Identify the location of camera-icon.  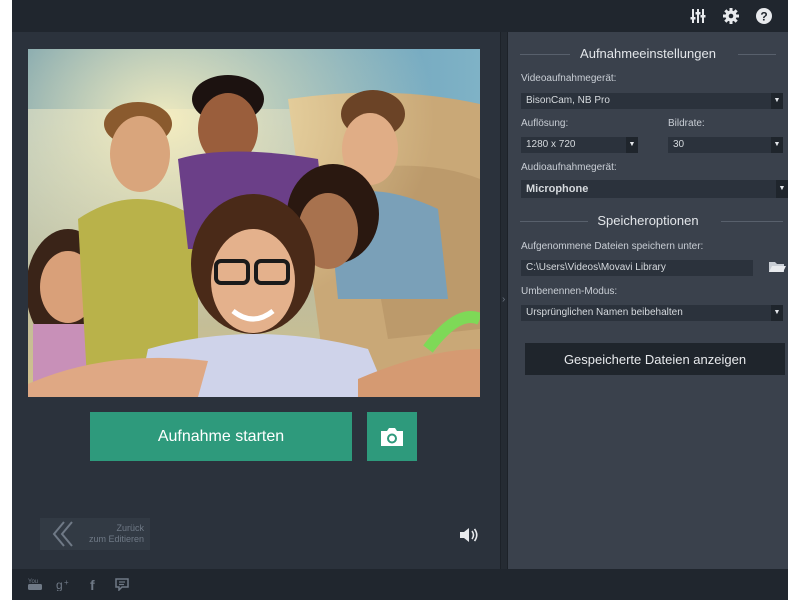
(392, 436).